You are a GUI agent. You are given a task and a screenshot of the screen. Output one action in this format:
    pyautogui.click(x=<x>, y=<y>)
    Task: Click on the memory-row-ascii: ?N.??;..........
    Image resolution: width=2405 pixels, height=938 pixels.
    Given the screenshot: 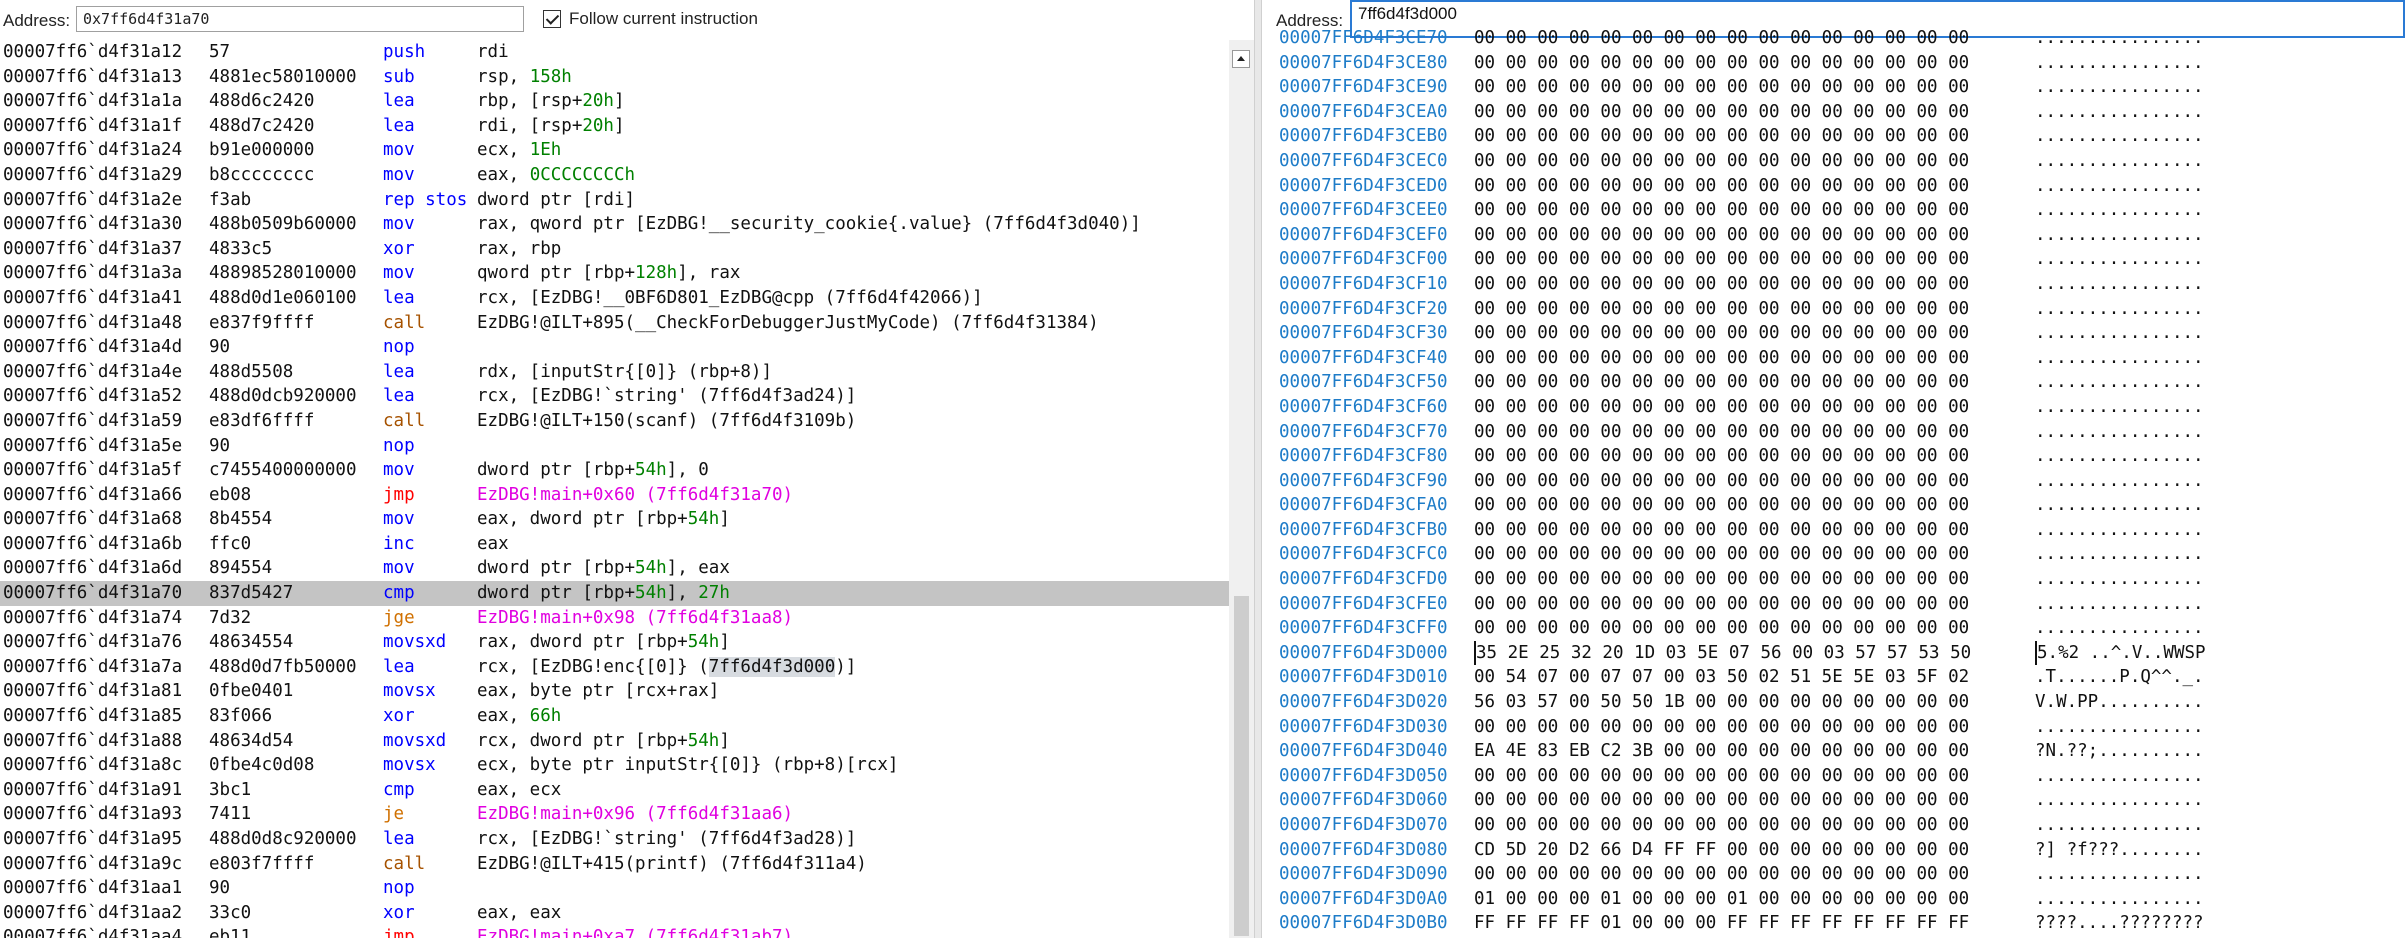 What is the action you would take?
    pyautogui.click(x=2119, y=751)
    